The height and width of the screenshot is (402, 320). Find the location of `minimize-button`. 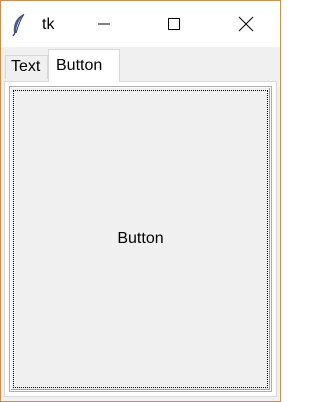

minimize-button is located at coordinates (104, 24).